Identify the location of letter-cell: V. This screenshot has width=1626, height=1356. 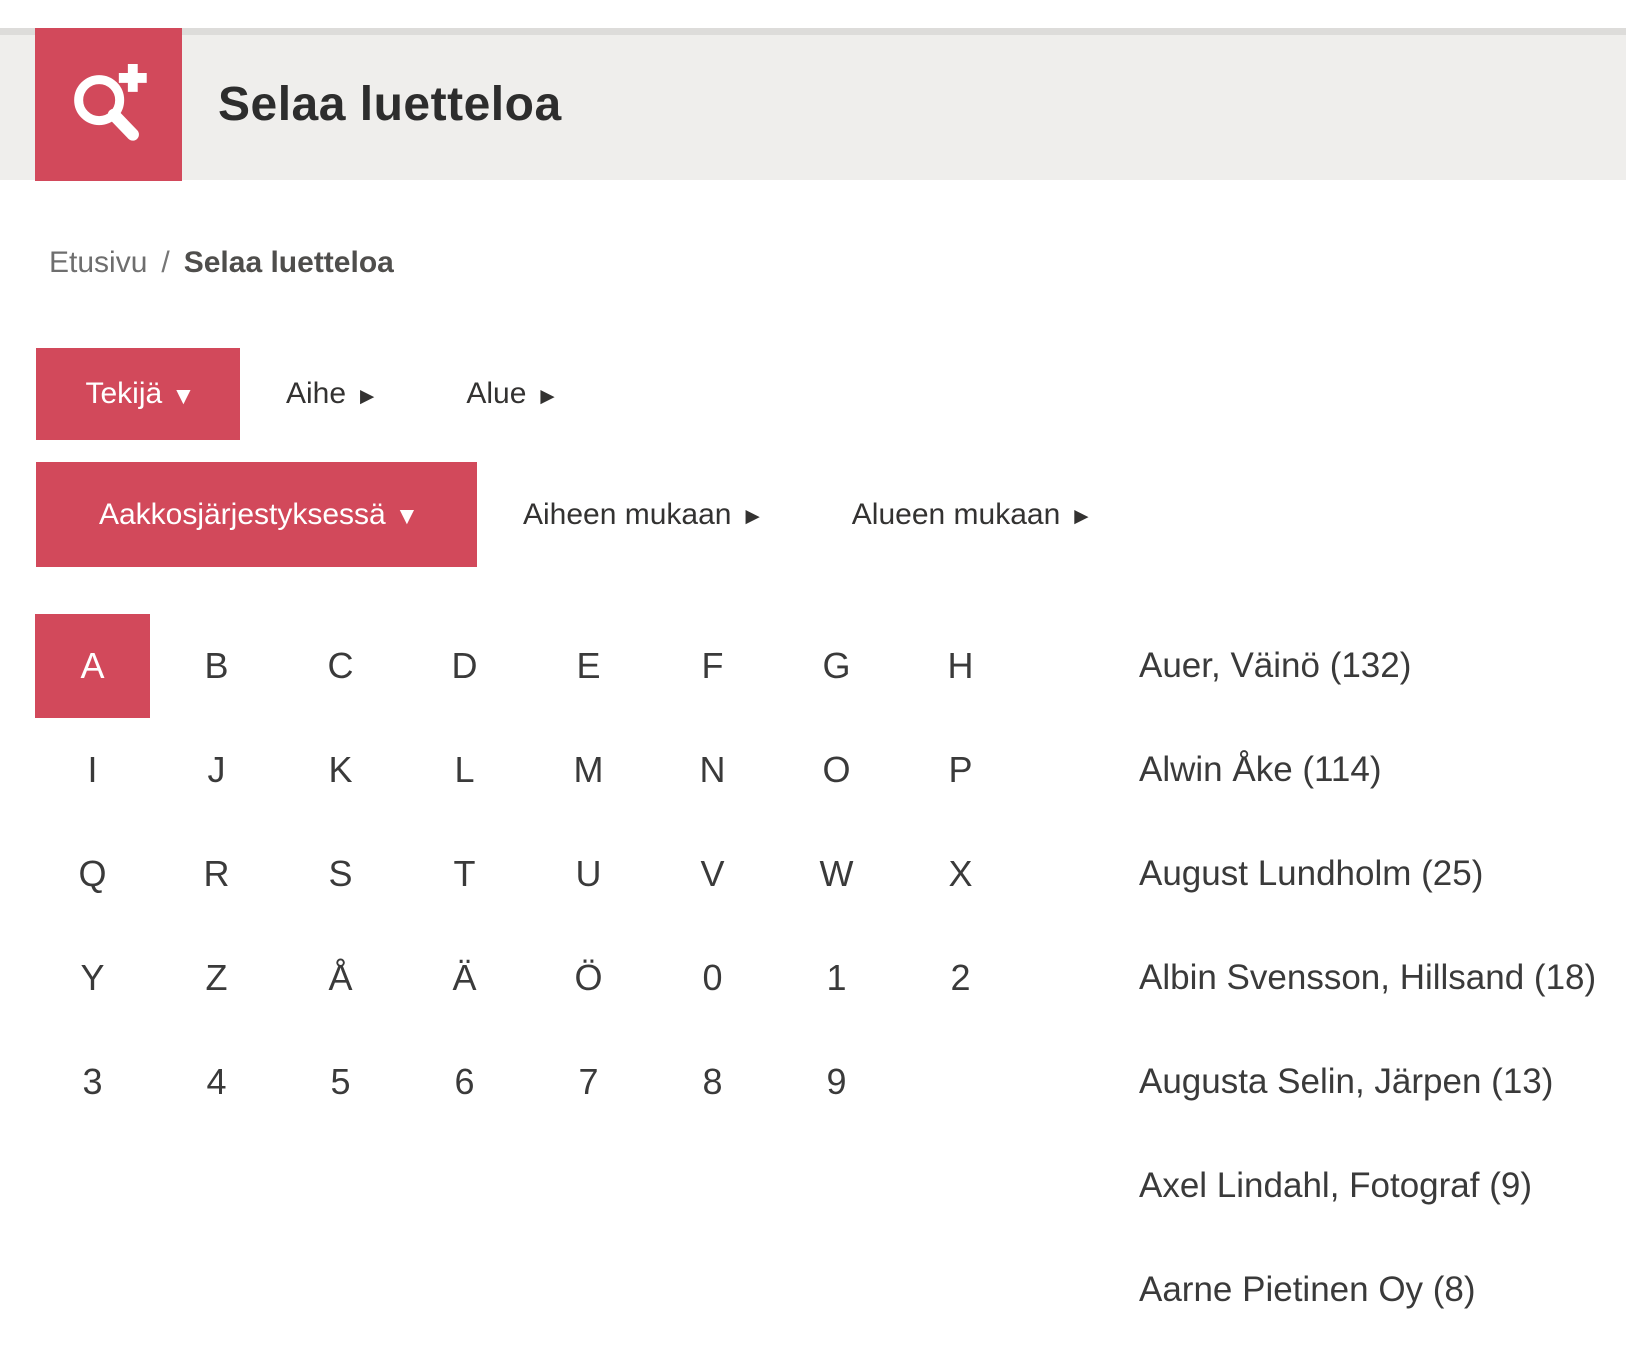
(712, 874).